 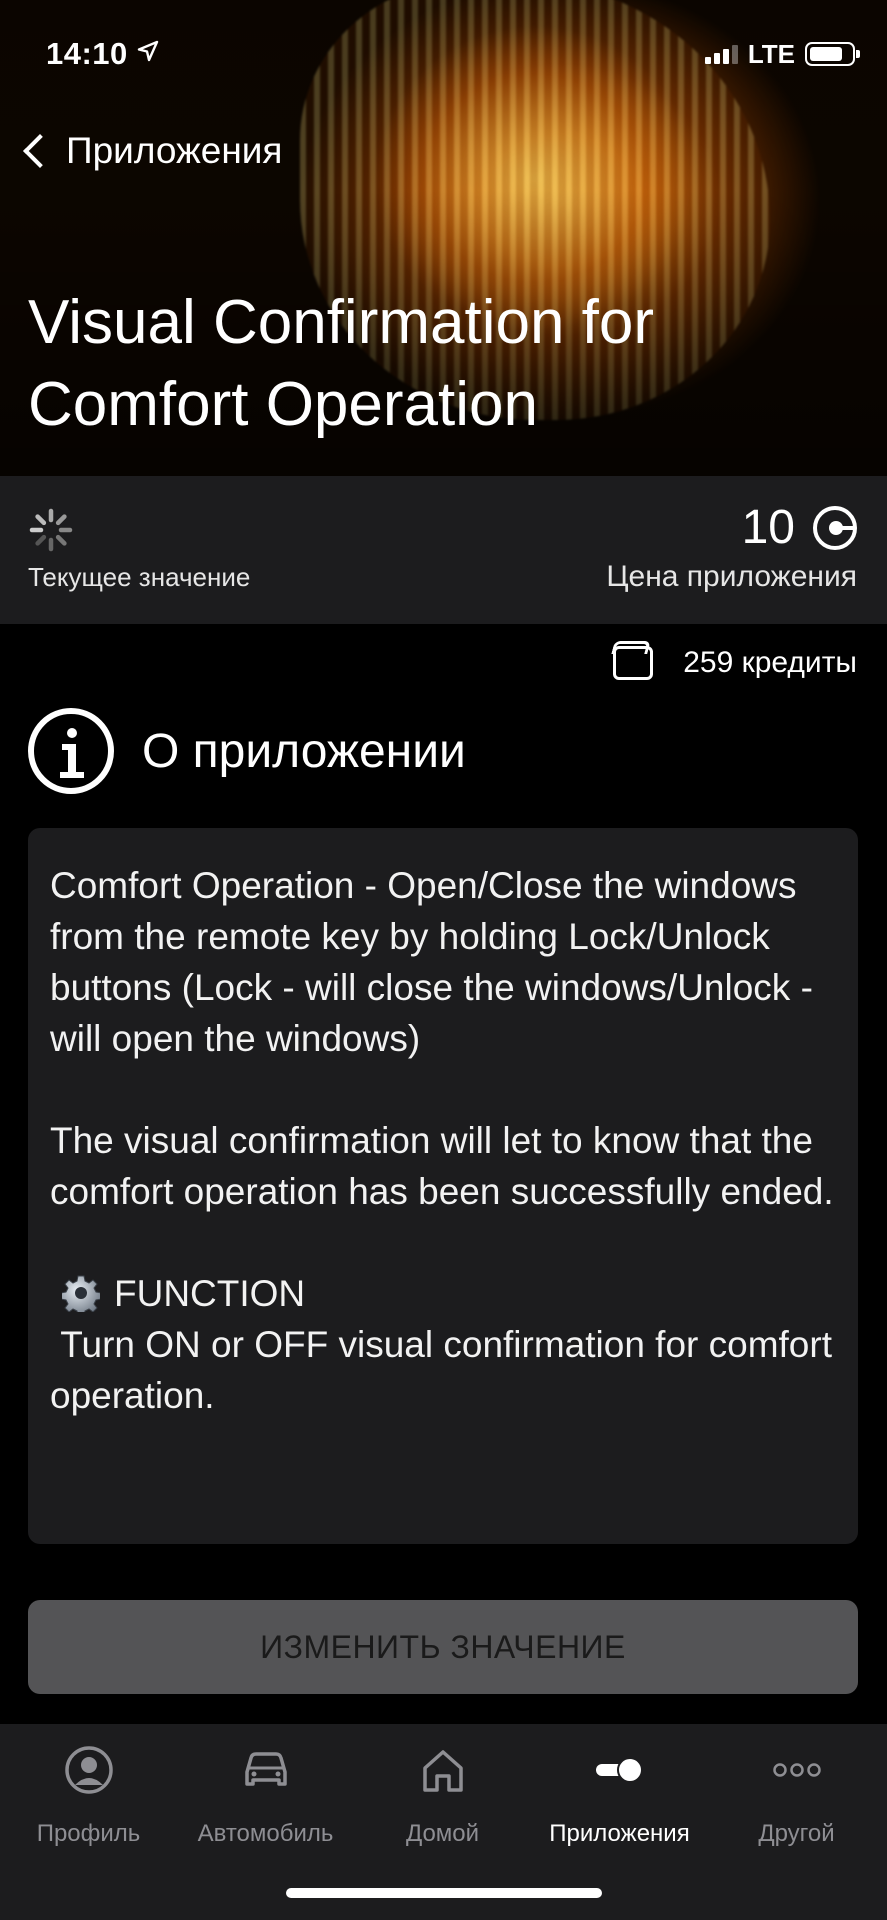 I want to click on status-time: 14:10, so click(x=87, y=53).